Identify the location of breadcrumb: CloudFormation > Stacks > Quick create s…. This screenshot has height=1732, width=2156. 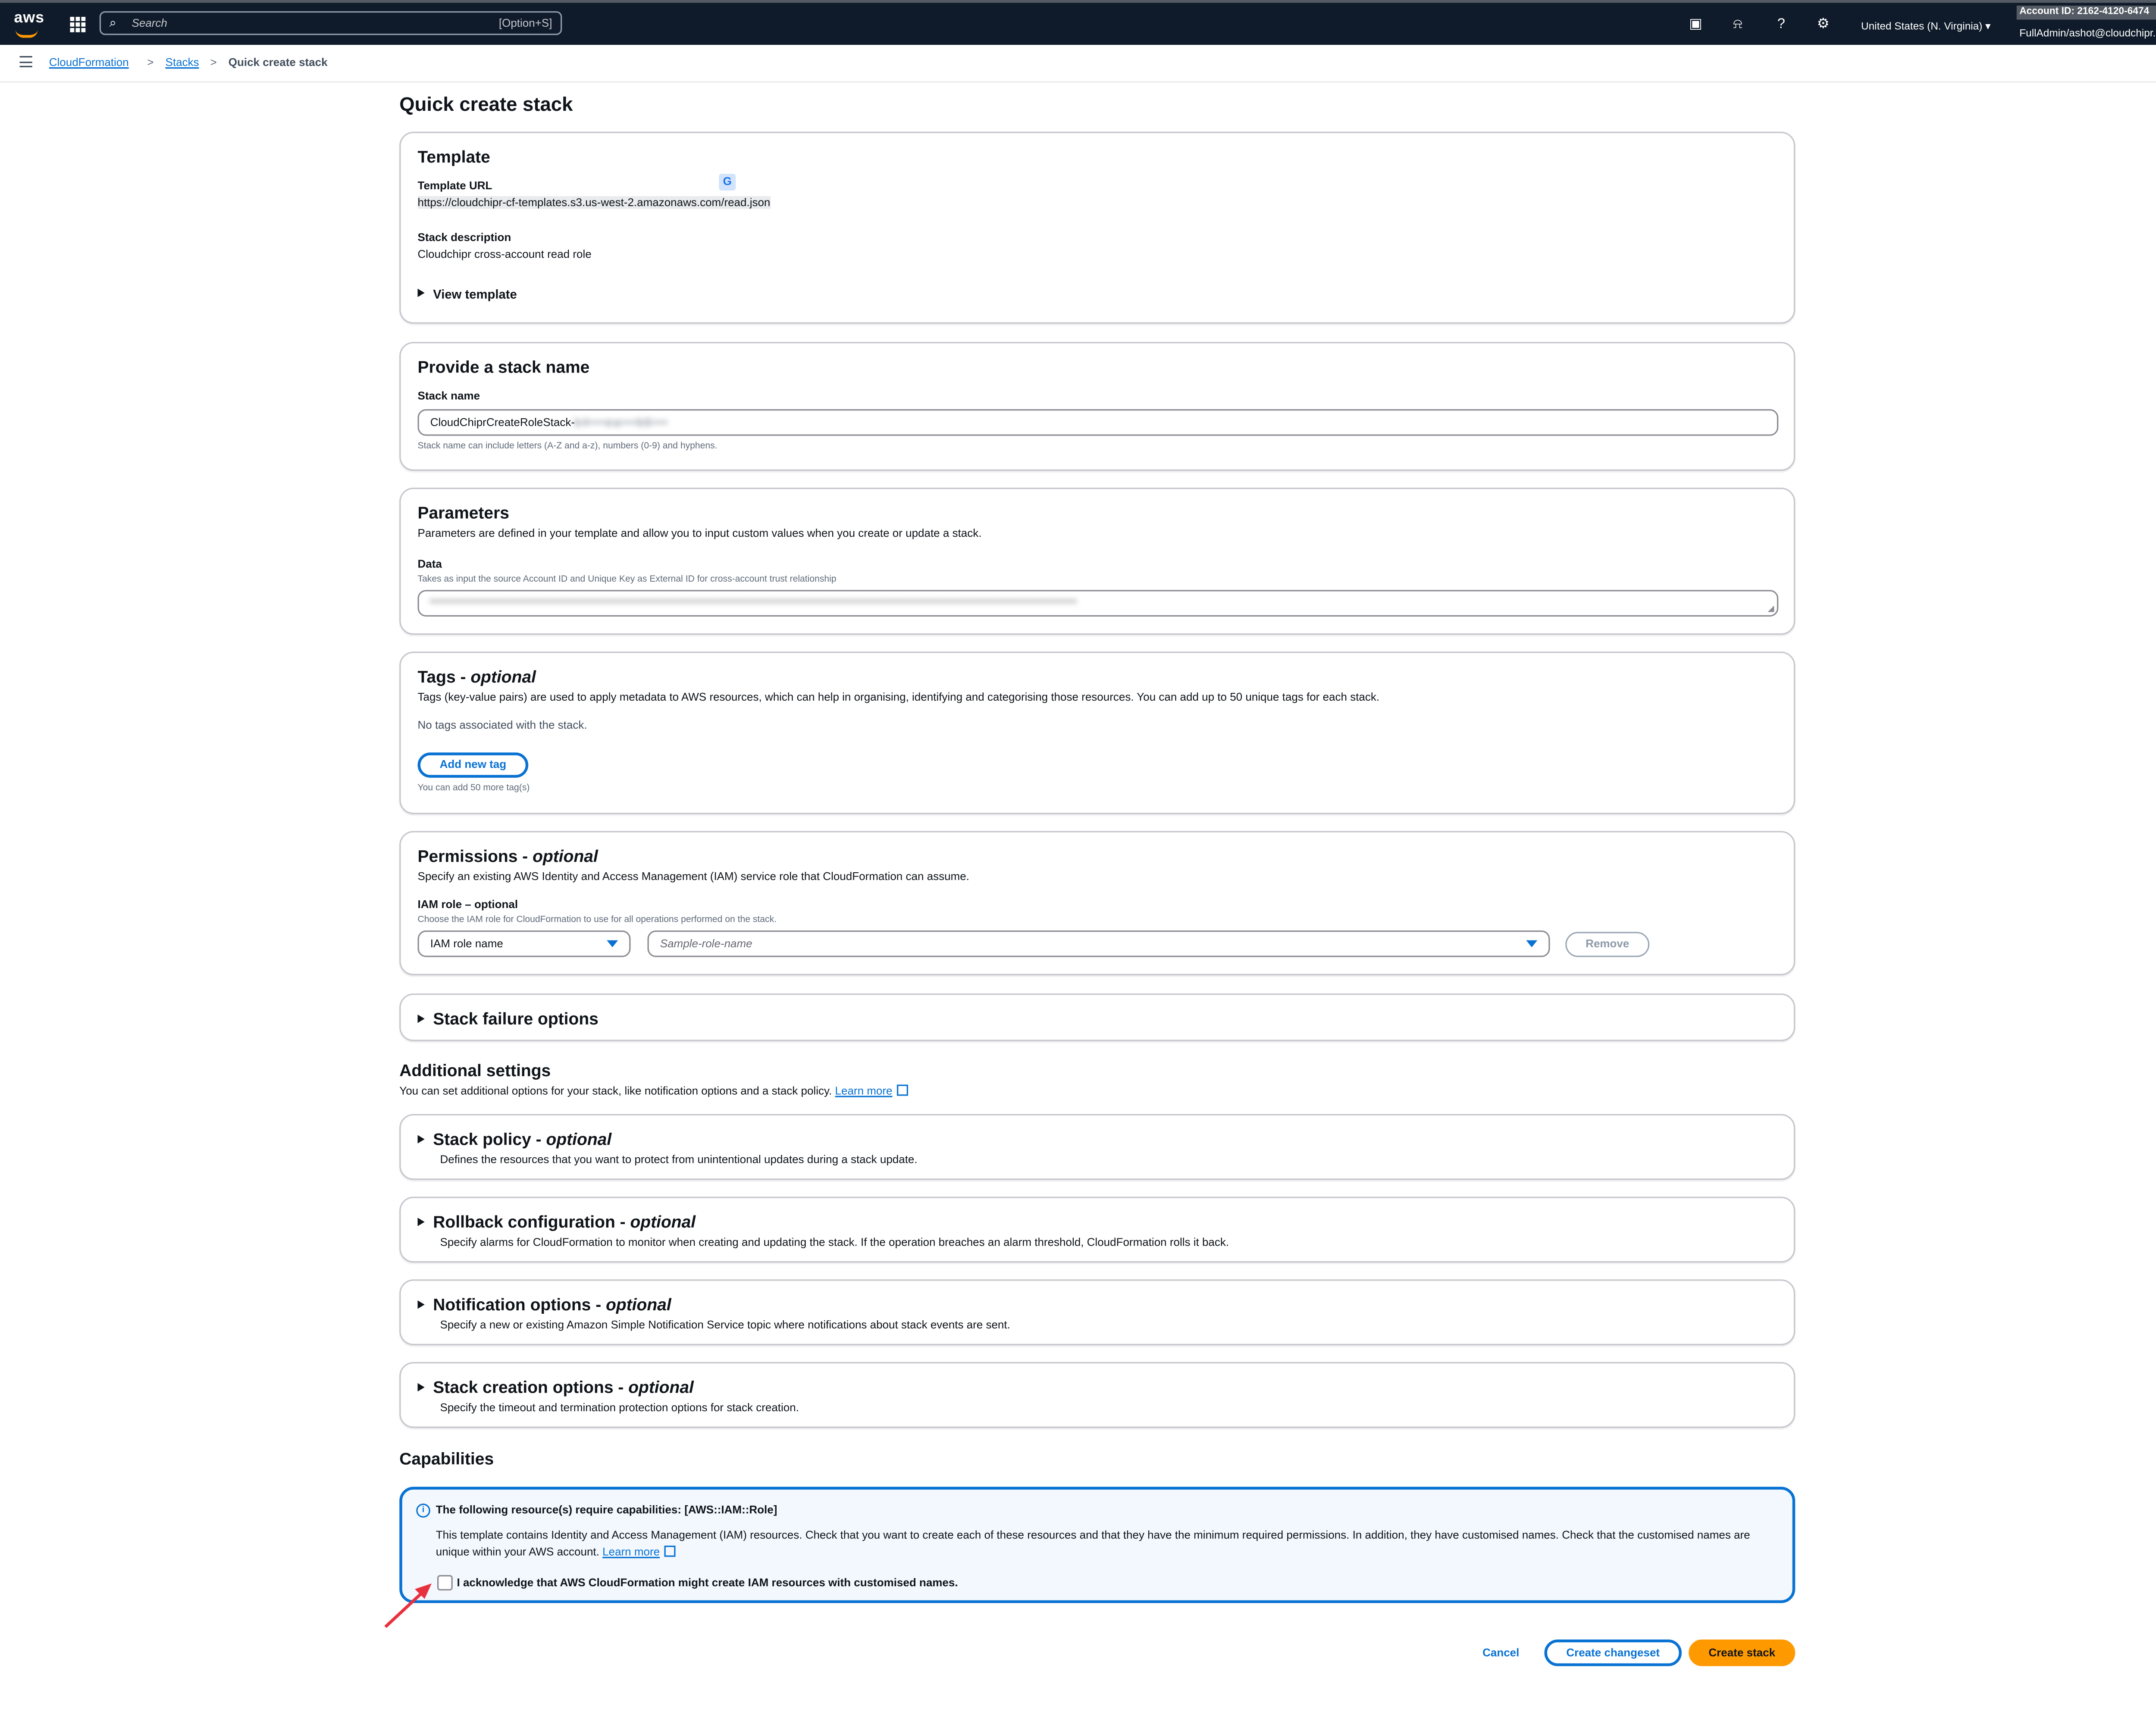
(1078, 64).